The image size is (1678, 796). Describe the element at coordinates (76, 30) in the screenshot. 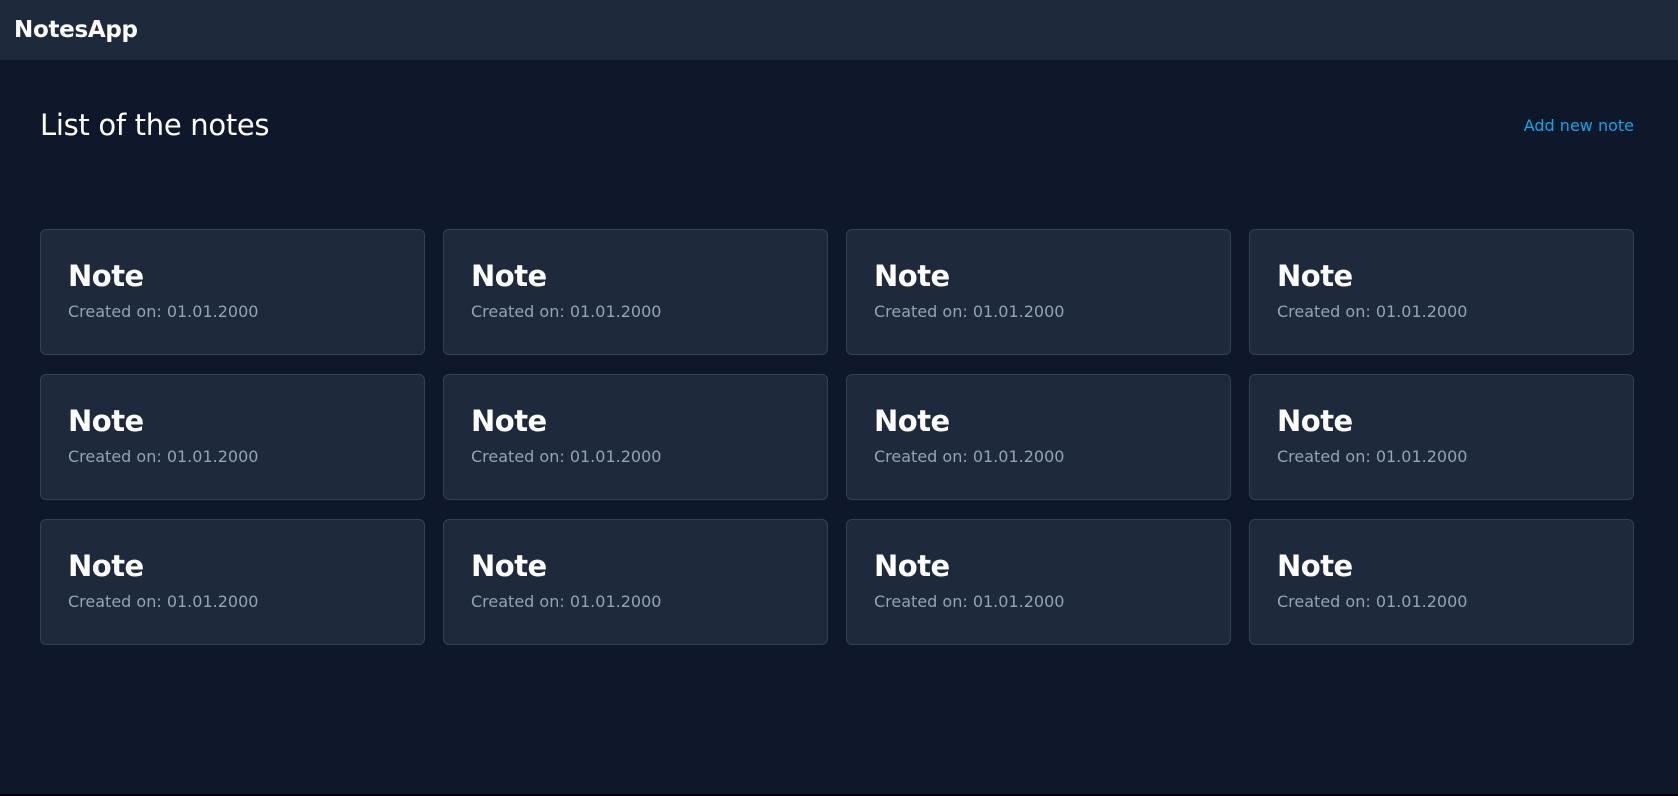

I see `app-brand: NotesApp` at that location.